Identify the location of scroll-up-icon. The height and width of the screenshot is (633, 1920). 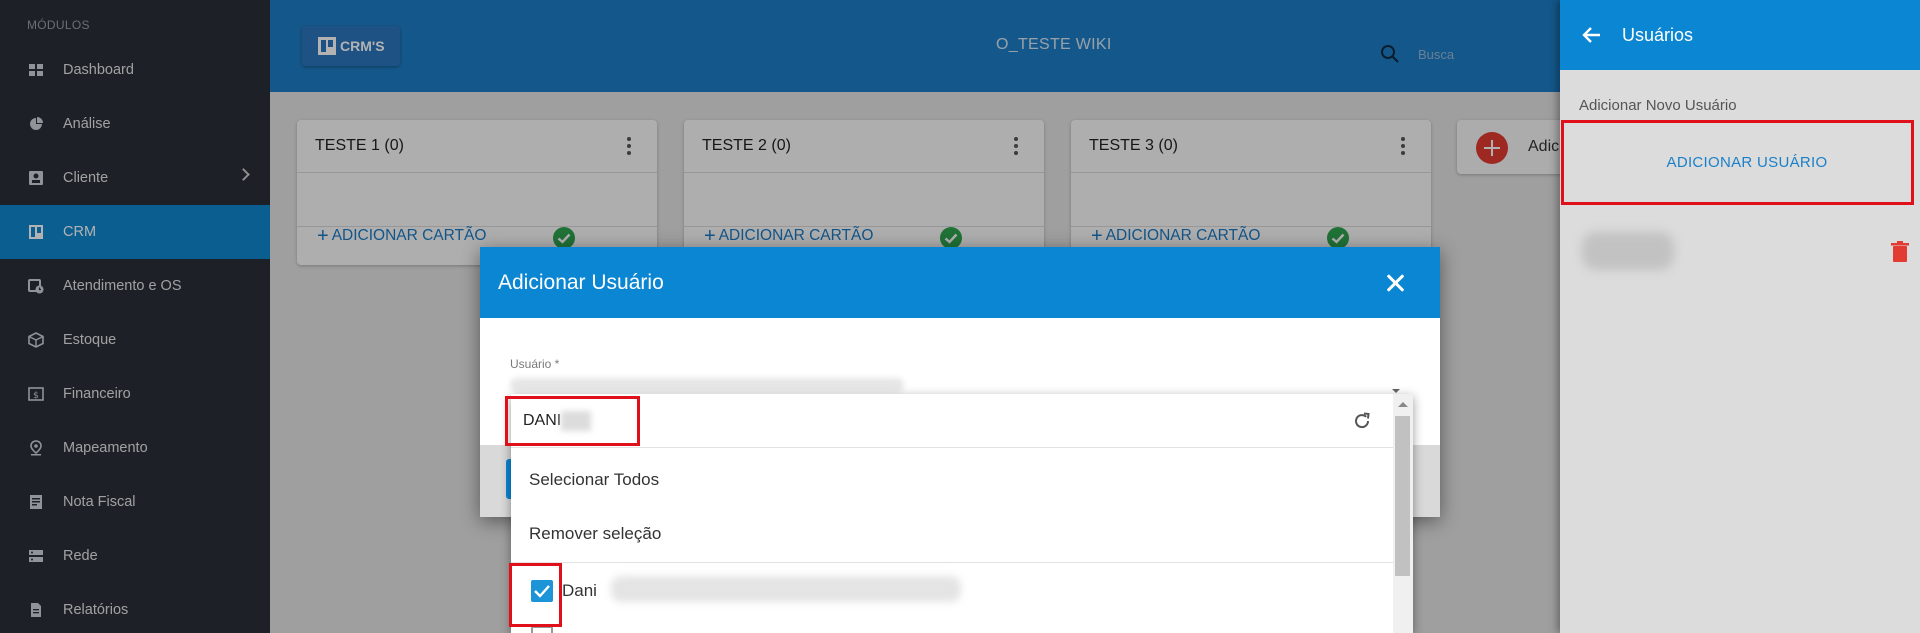
(1403, 404).